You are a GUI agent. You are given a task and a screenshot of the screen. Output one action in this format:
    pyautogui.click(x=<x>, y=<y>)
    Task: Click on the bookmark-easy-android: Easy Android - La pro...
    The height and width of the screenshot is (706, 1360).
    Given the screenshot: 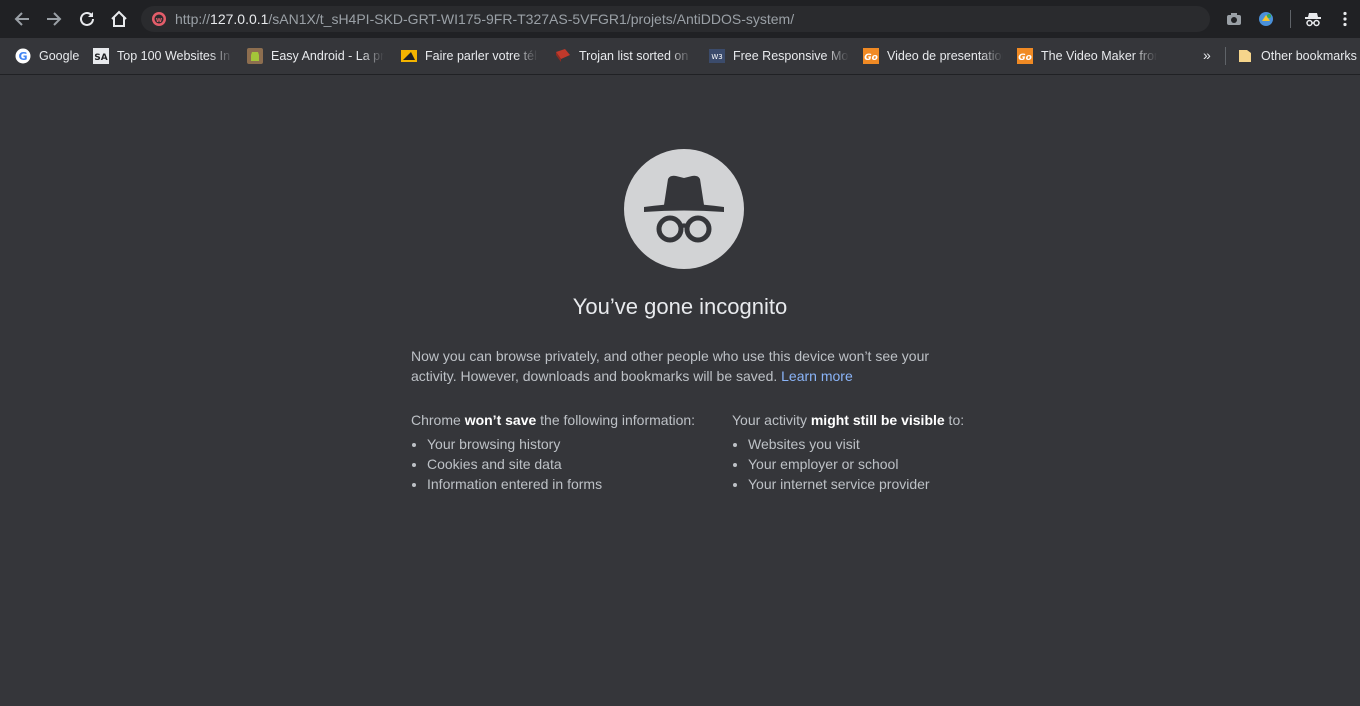 What is the action you would take?
    pyautogui.click(x=315, y=56)
    